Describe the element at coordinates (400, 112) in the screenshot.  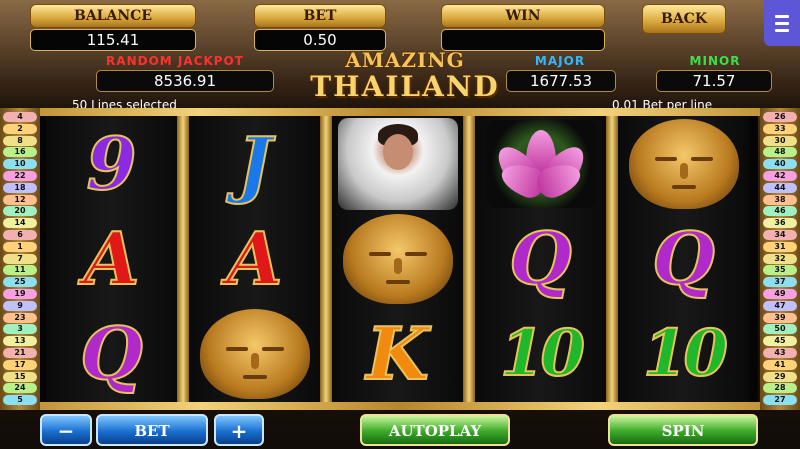
I see `top-frame-border` at that location.